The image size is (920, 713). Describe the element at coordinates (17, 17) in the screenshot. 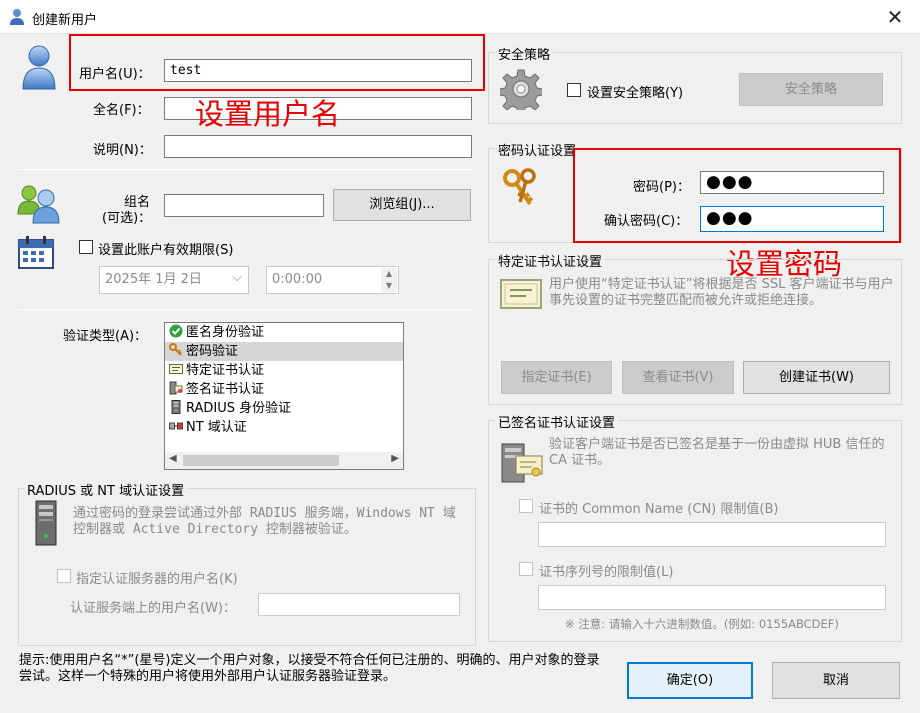

I see `user-icon` at that location.